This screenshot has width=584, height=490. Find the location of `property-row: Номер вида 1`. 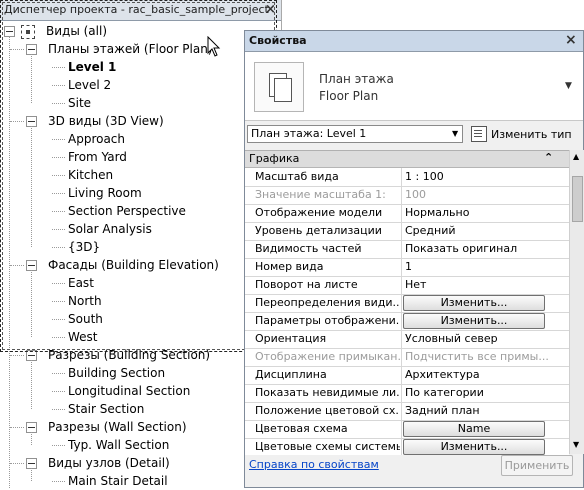

property-row: Номер вида 1 is located at coordinates (407, 267).